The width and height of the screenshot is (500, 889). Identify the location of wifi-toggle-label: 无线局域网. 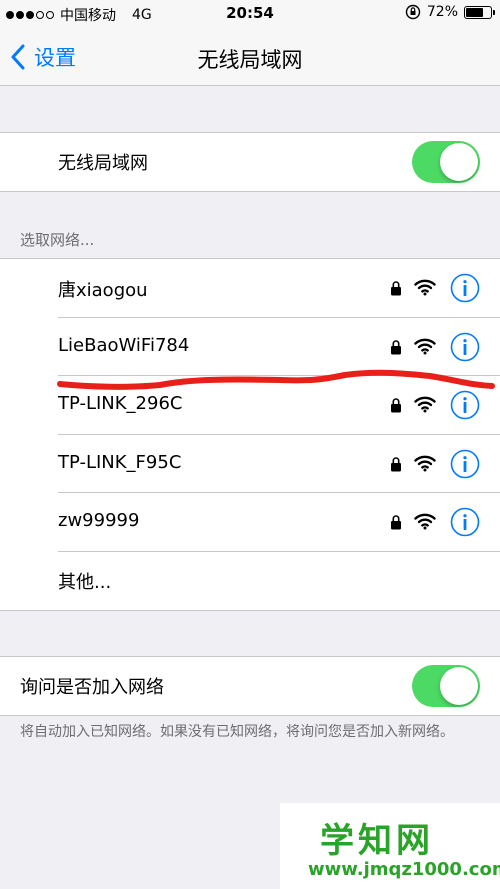
(103, 163).